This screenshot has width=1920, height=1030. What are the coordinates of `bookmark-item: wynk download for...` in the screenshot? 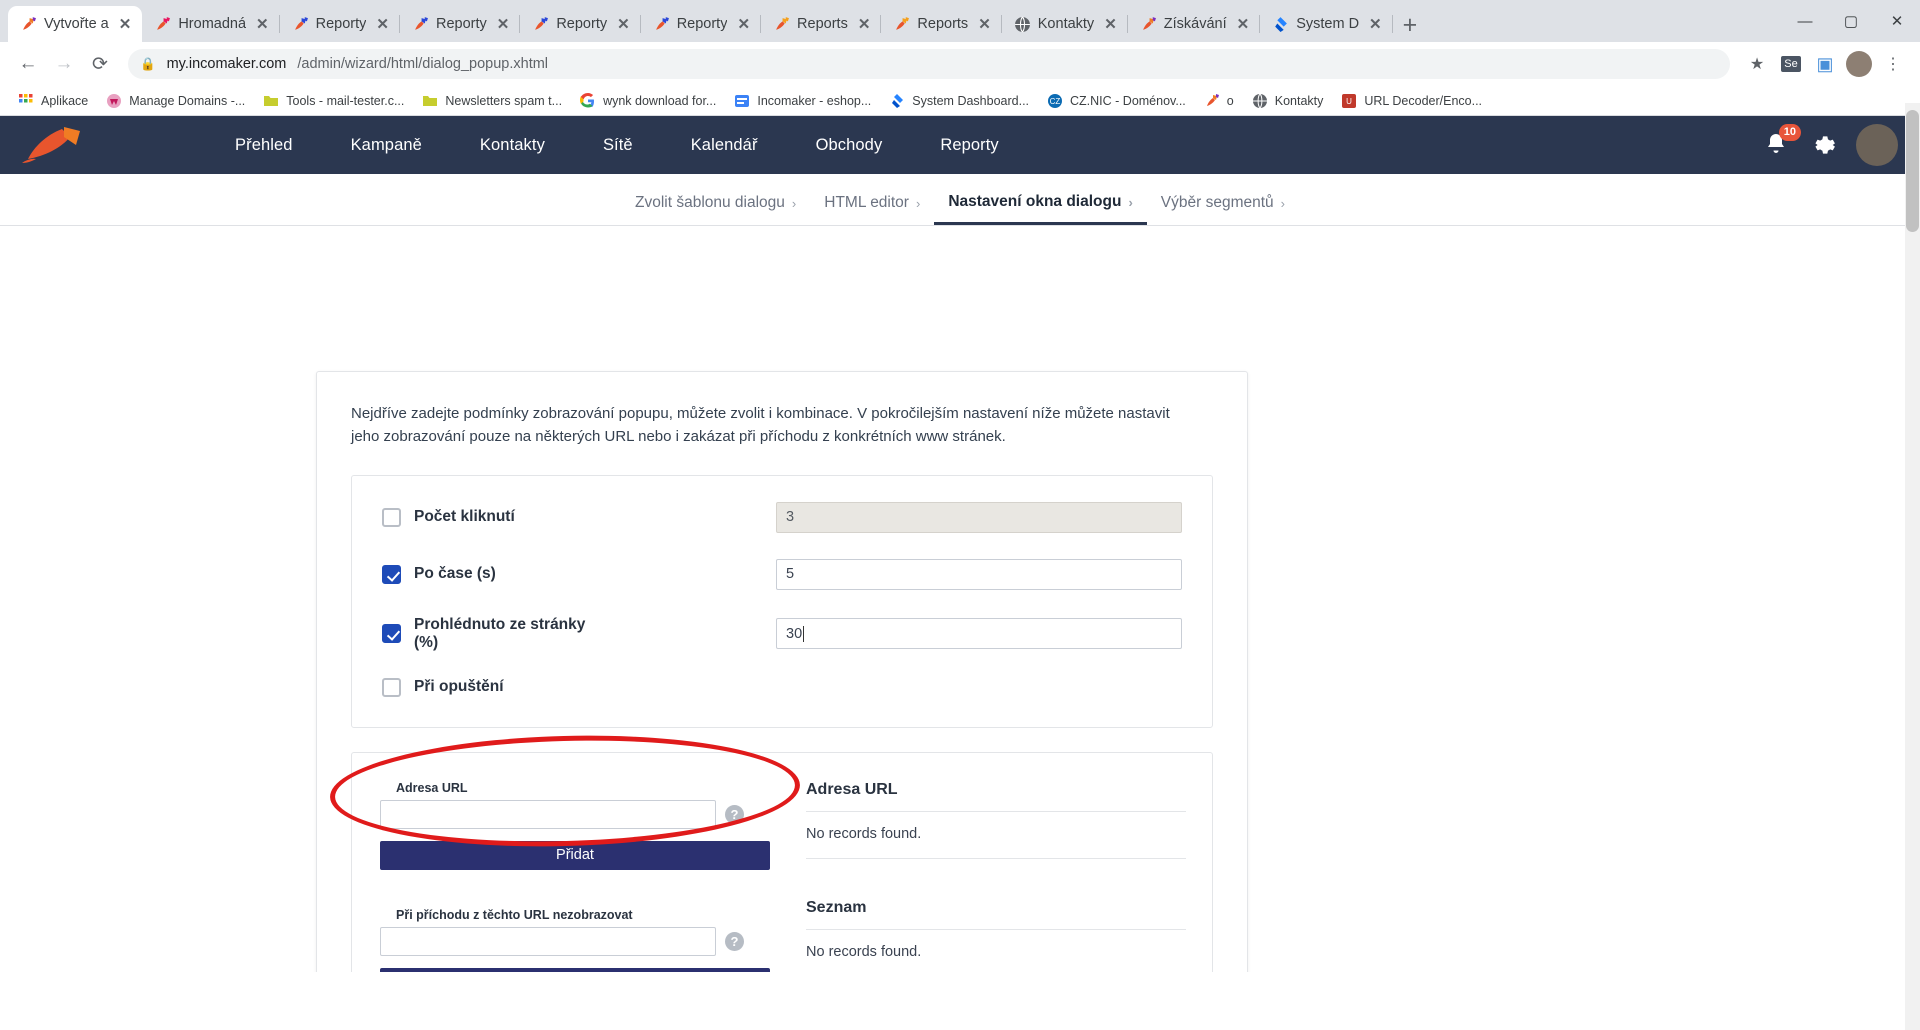 It's located at (648, 101).